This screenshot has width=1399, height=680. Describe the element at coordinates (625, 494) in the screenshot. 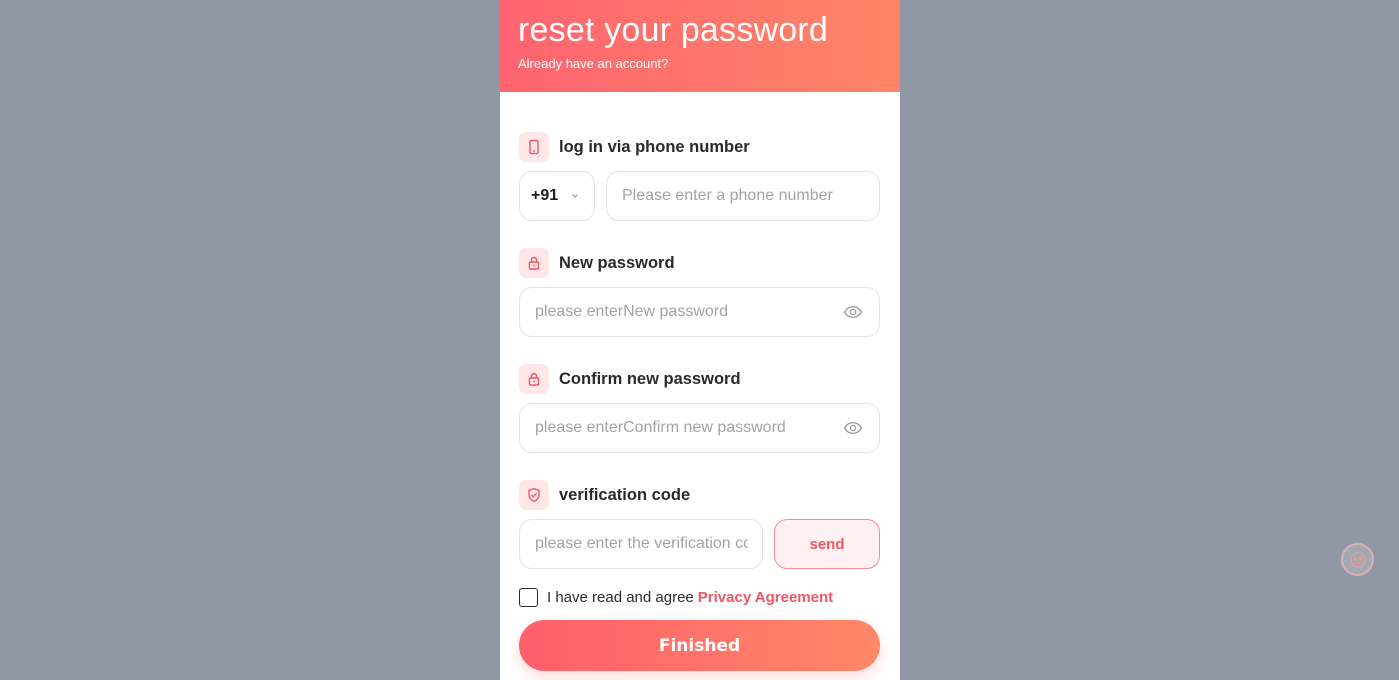

I see `verification-label: verification code` at that location.